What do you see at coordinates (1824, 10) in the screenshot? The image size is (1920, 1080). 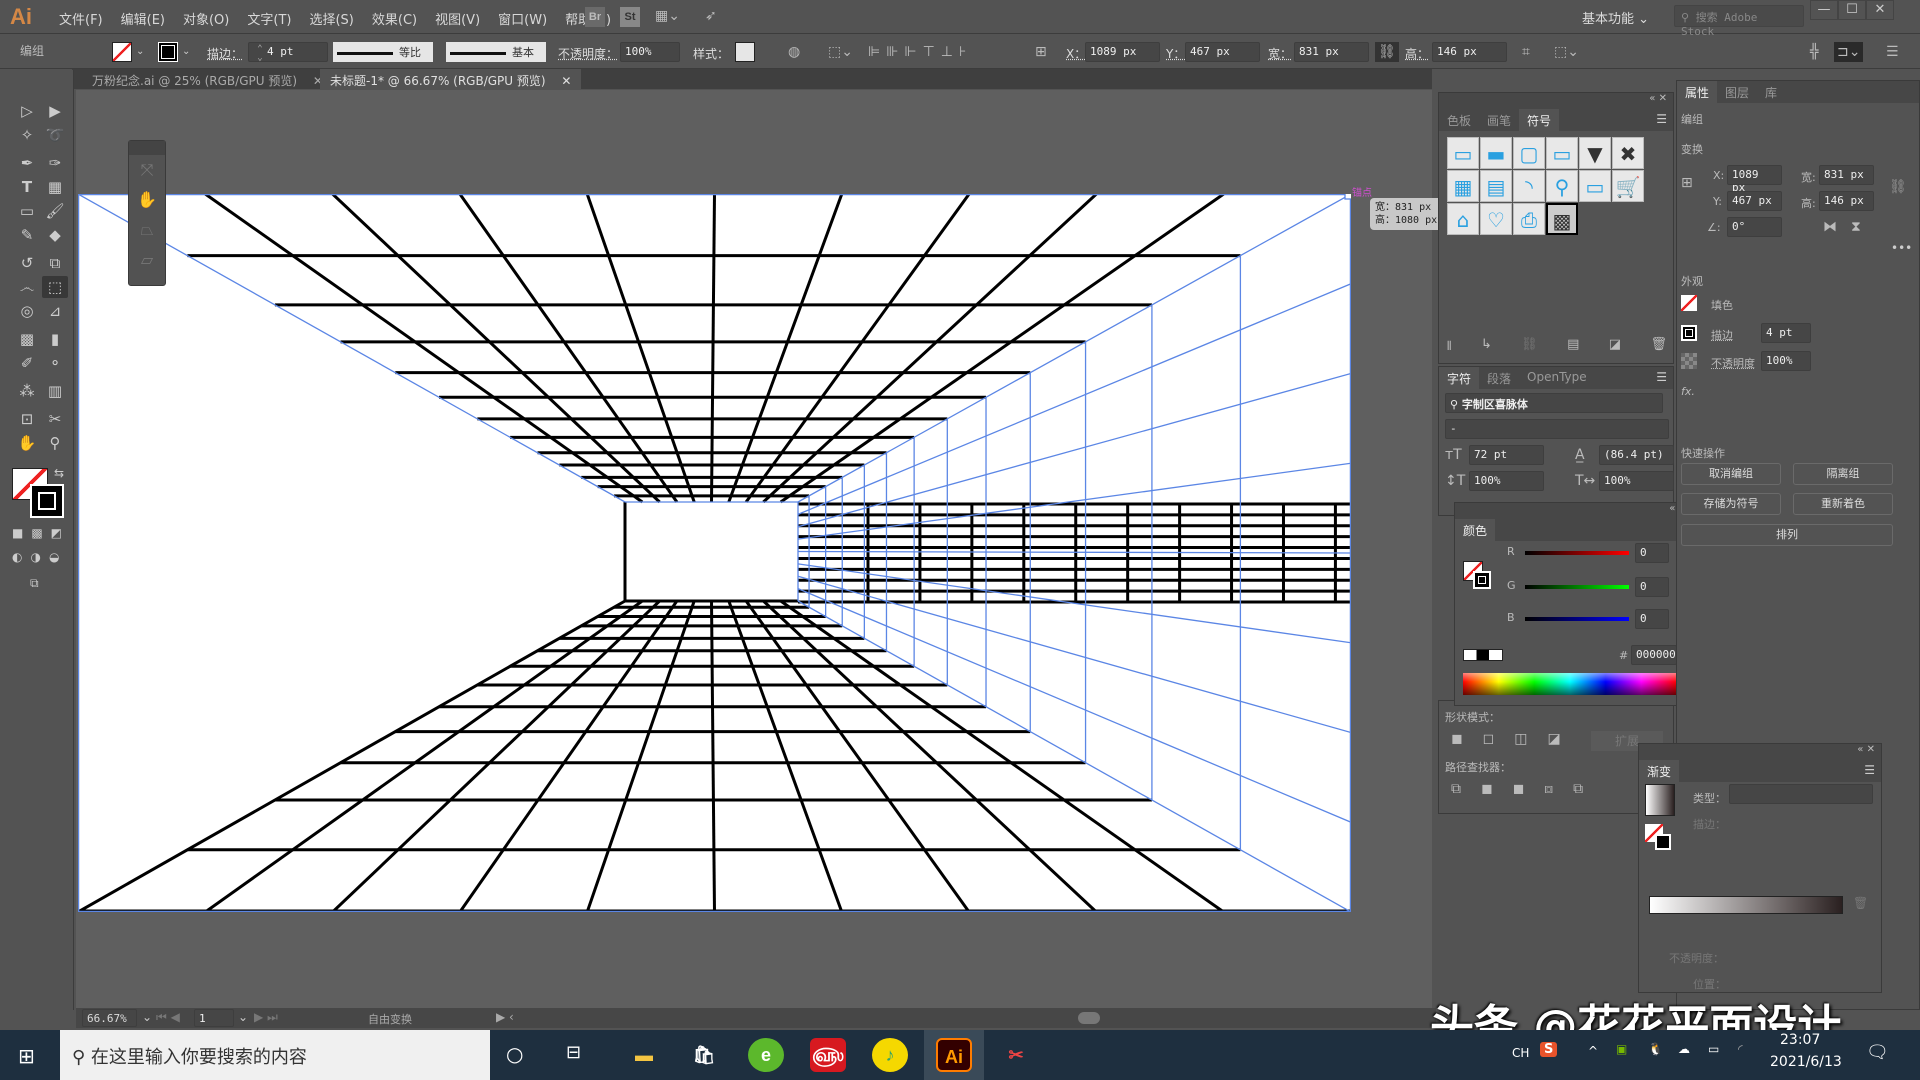 I see `minimize-button: —` at bounding box center [1824, 10].